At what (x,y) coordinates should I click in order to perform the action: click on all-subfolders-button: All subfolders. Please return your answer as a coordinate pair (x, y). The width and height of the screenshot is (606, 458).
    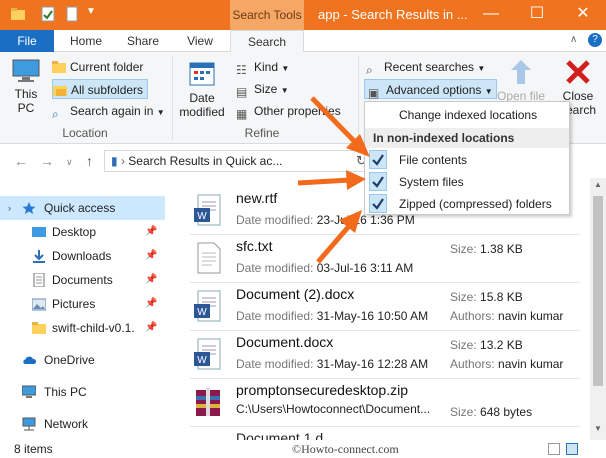
    Looking at the image, I should click on (100, 89).